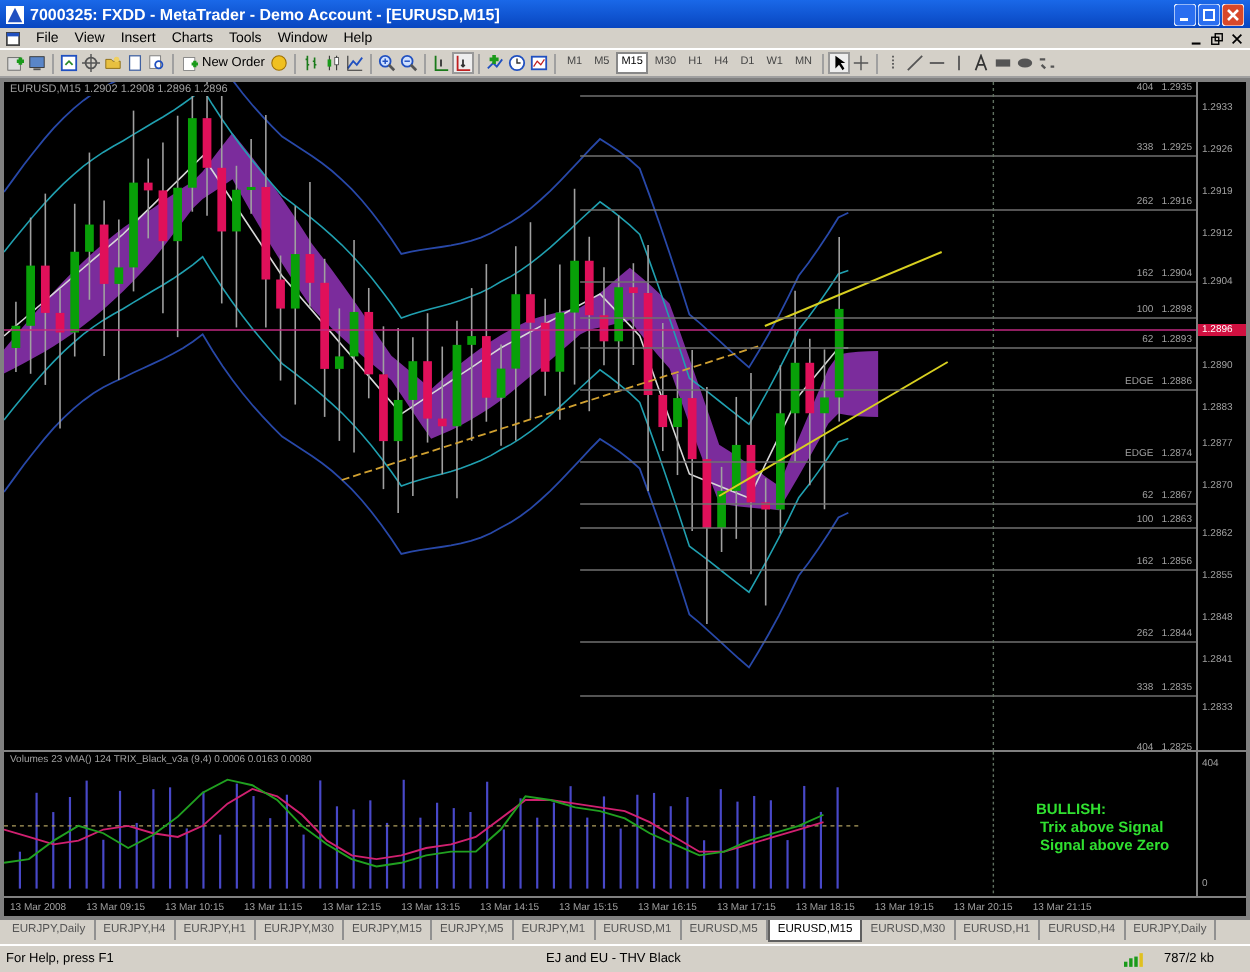  I want to click on text-tool-icon, so click(981, 63).